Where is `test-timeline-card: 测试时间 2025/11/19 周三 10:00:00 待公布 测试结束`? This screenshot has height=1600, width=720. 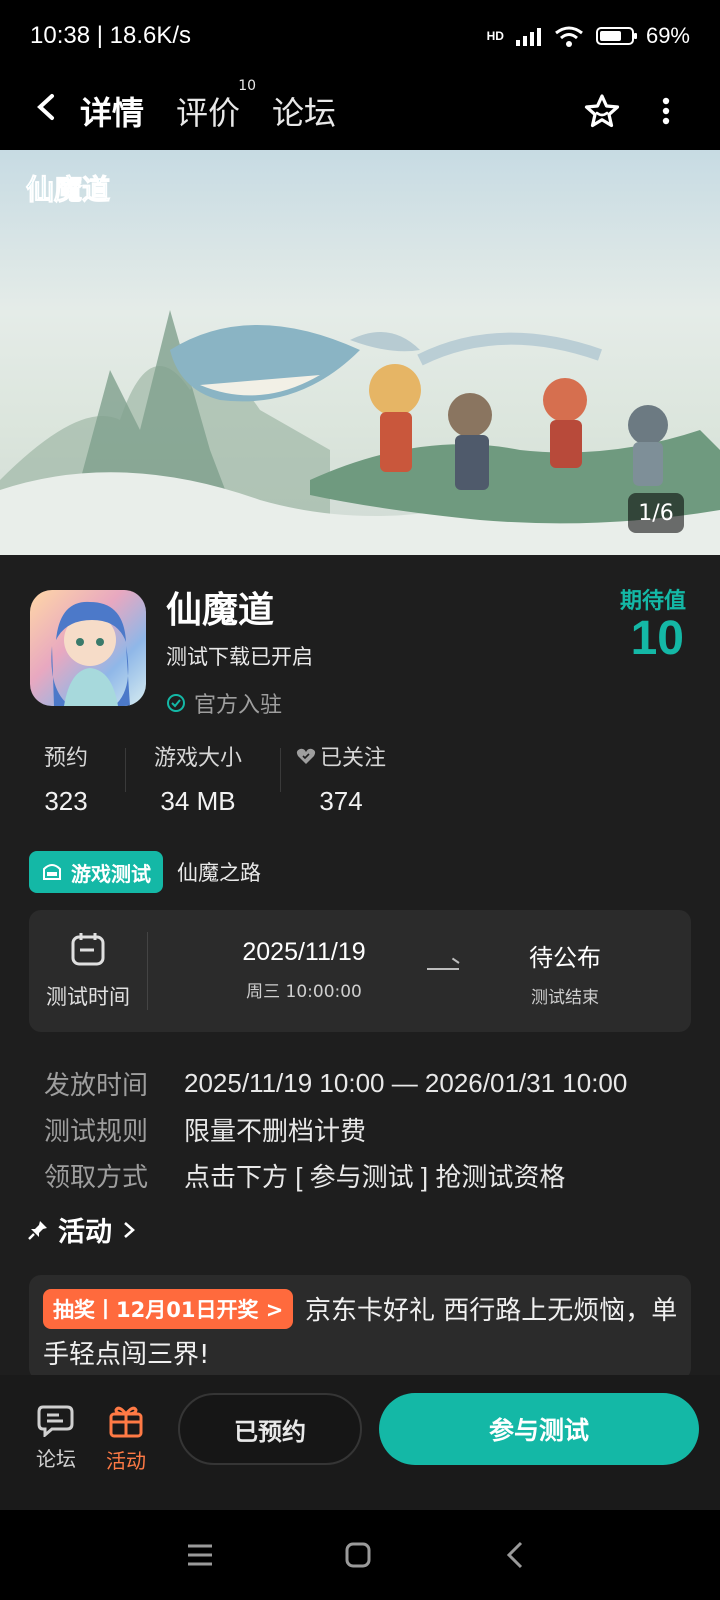 test-timeline-card: 测试时间 2025/11/19 周三 10:00:00 待公布 测试结束 is located at coordinates (360, 971).